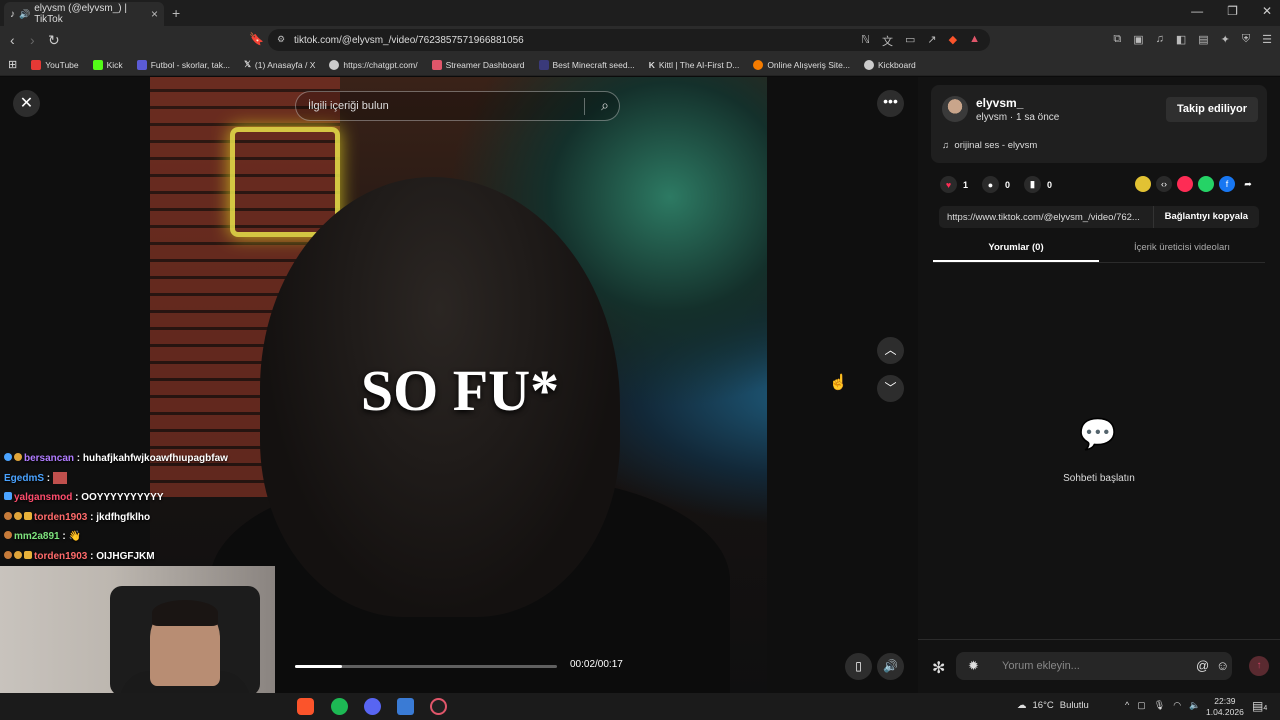 The height and width of the screenshot is (720, 1280). Describe the element at coordinates (1194, 705) in the screenshot. I see `speaker-icon: 🔈` at that location.